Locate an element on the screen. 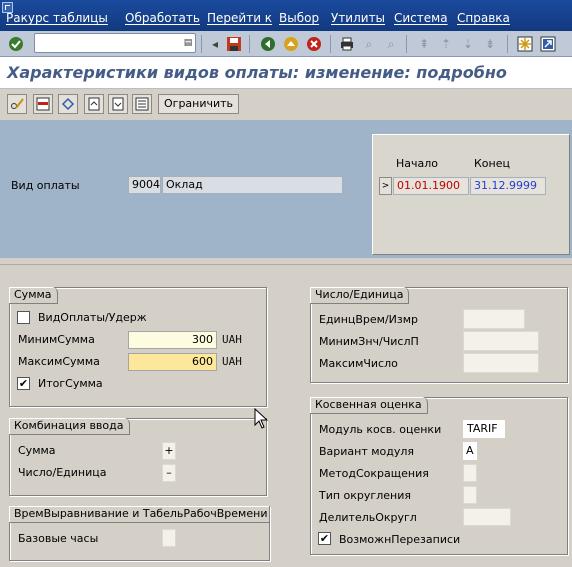 This screenshot has width=572, height=567. first-page-icon: ⇞ is located at coordinates (424, 44).